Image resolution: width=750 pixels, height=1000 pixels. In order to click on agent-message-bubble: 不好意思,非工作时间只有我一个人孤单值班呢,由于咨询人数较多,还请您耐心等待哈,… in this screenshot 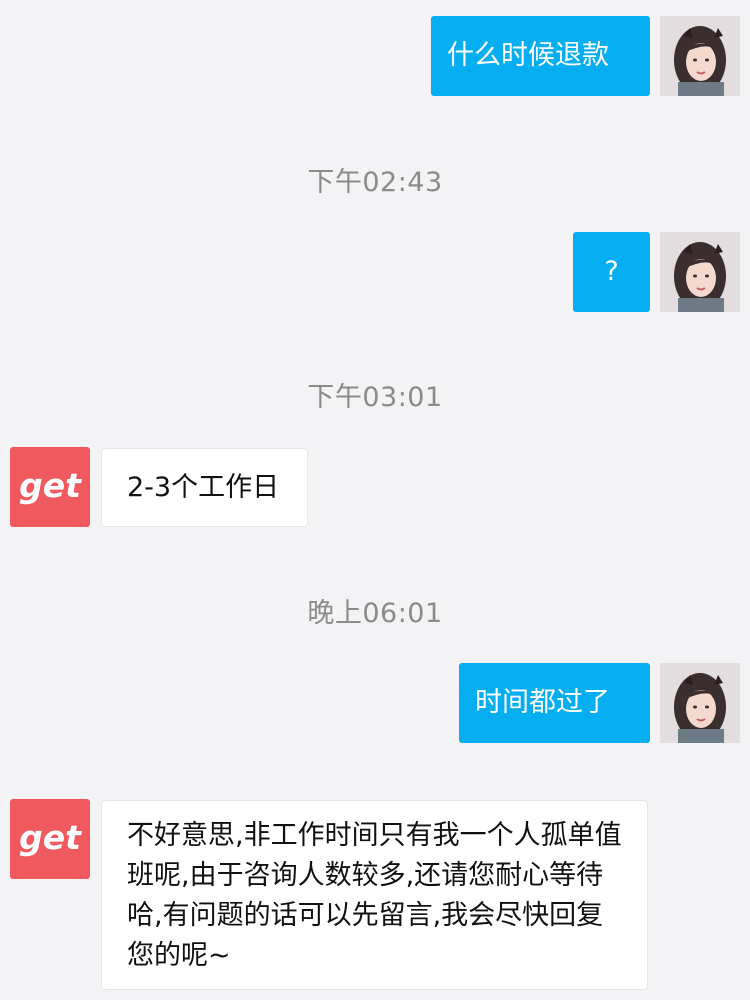, I will do `click(374, 895)`.